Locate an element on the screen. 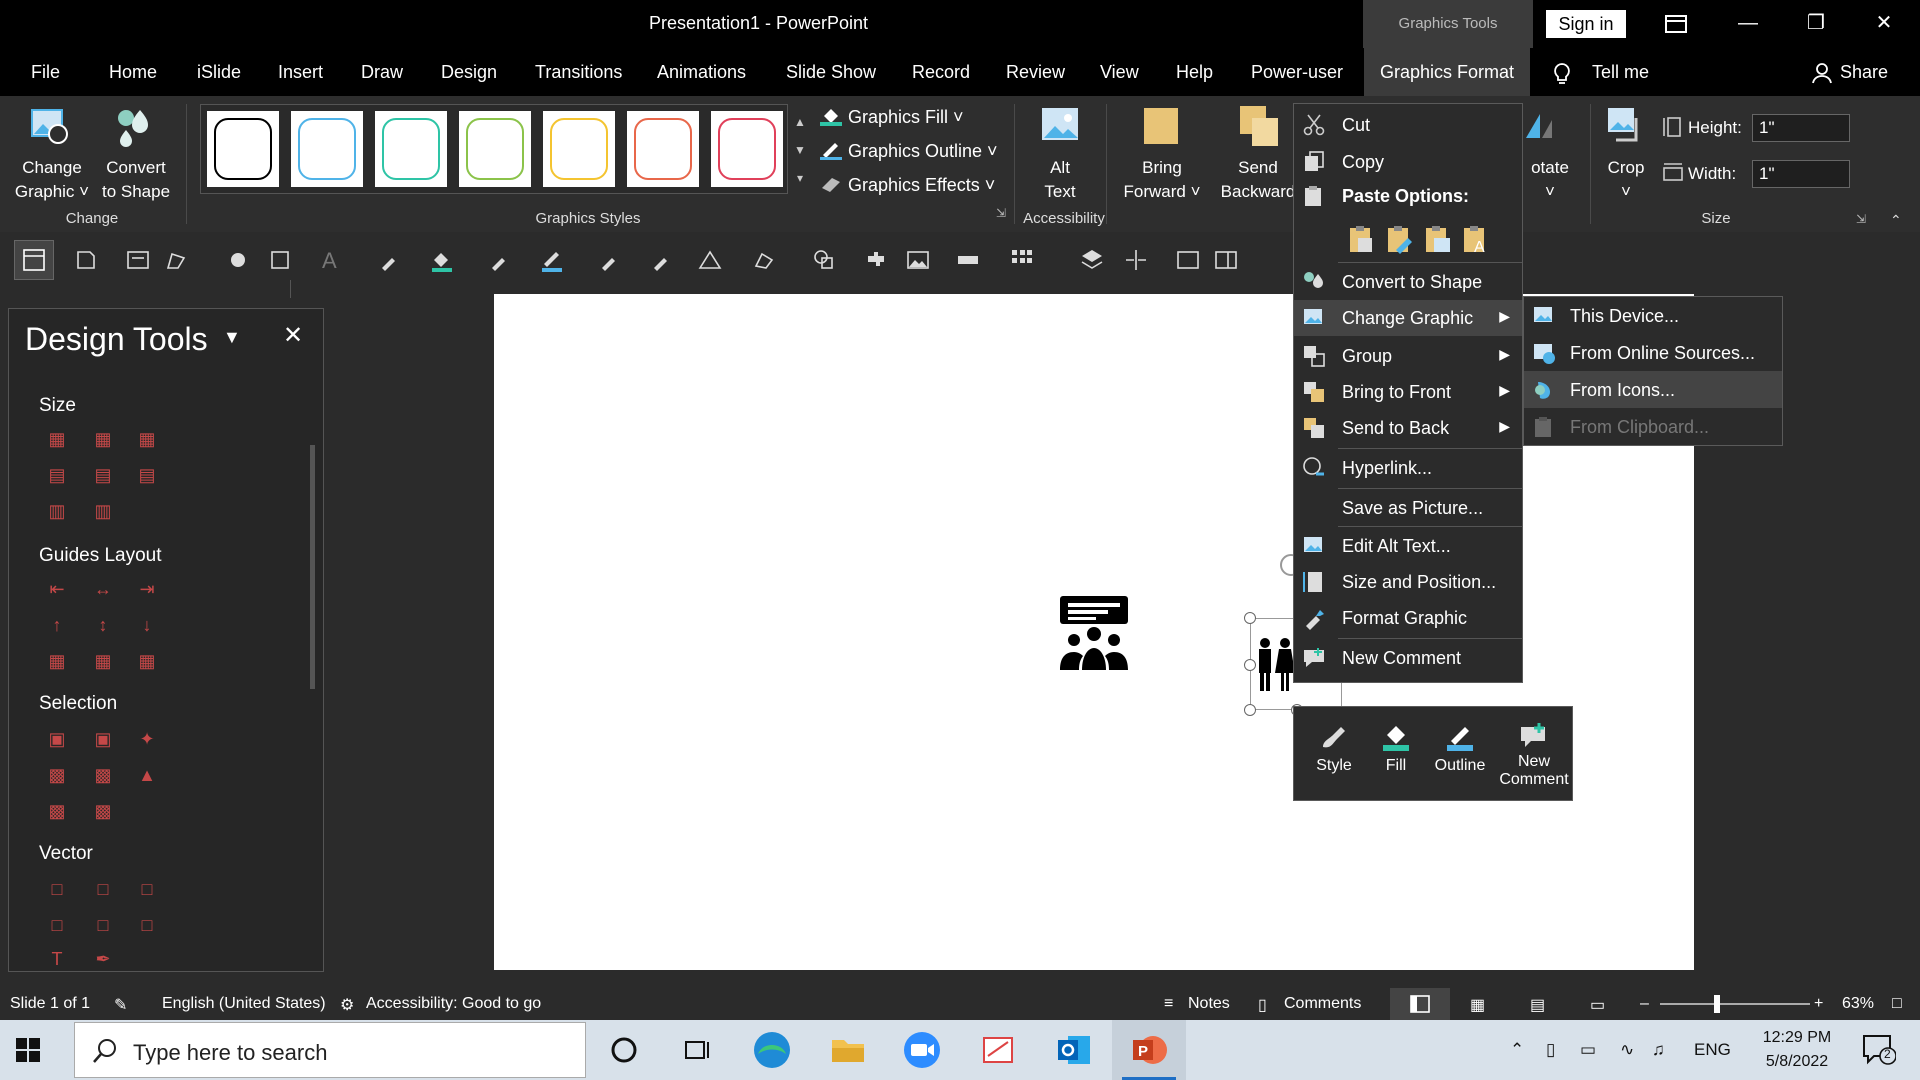 This screenshot has width=1920, height=1080. accessibility-icon: ⚙ is located at coordinates (347, 1005).